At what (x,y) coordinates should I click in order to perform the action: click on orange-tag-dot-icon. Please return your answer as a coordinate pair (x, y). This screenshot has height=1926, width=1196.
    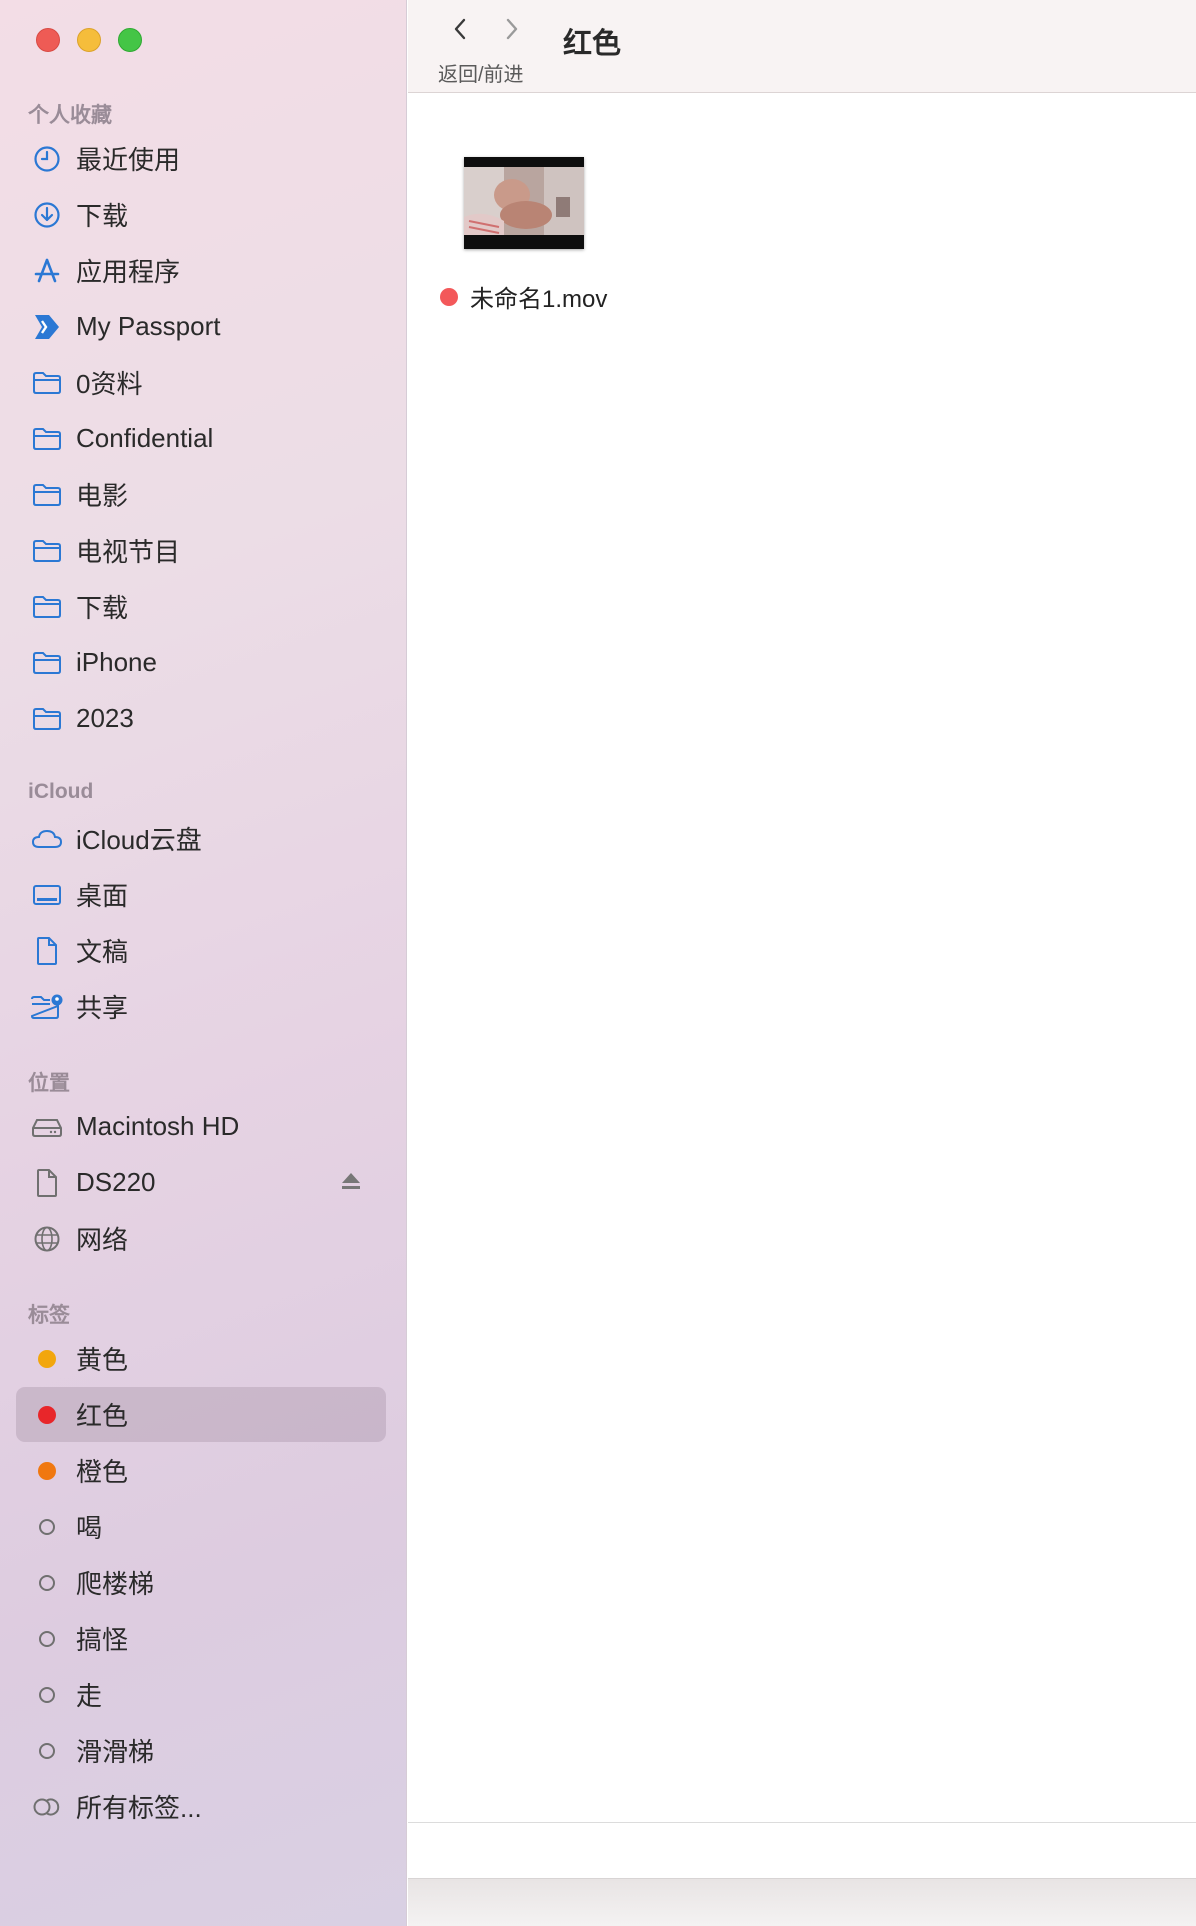
    Looking at the image, I should click on (47, 1471).